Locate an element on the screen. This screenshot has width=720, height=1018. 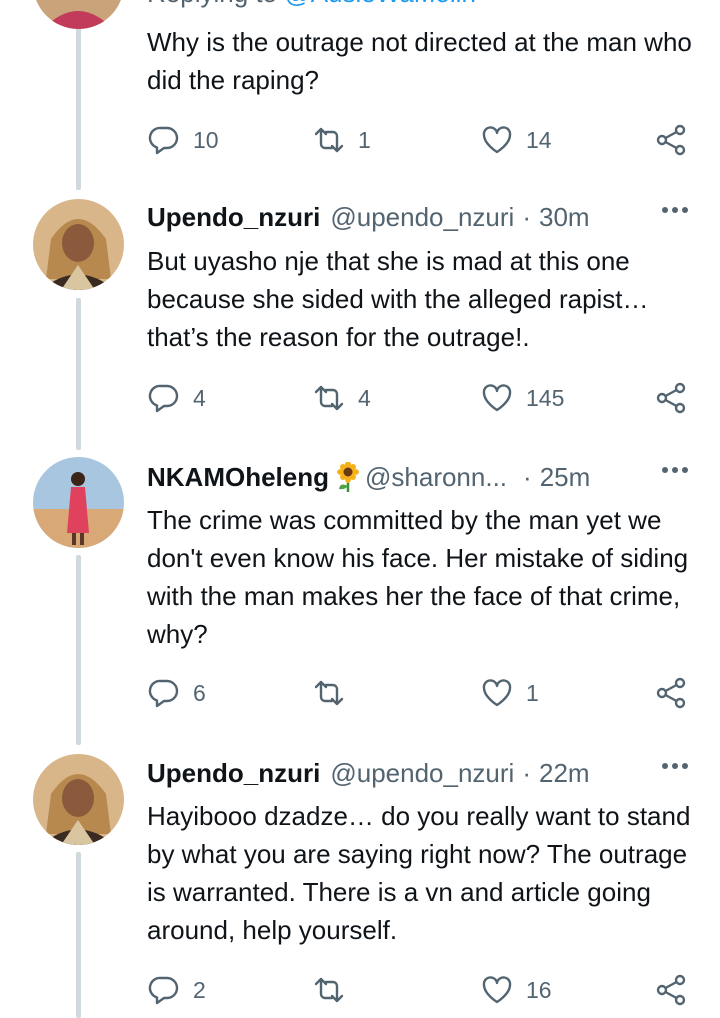
like-button: 145 is located at coordinates (522, 398).